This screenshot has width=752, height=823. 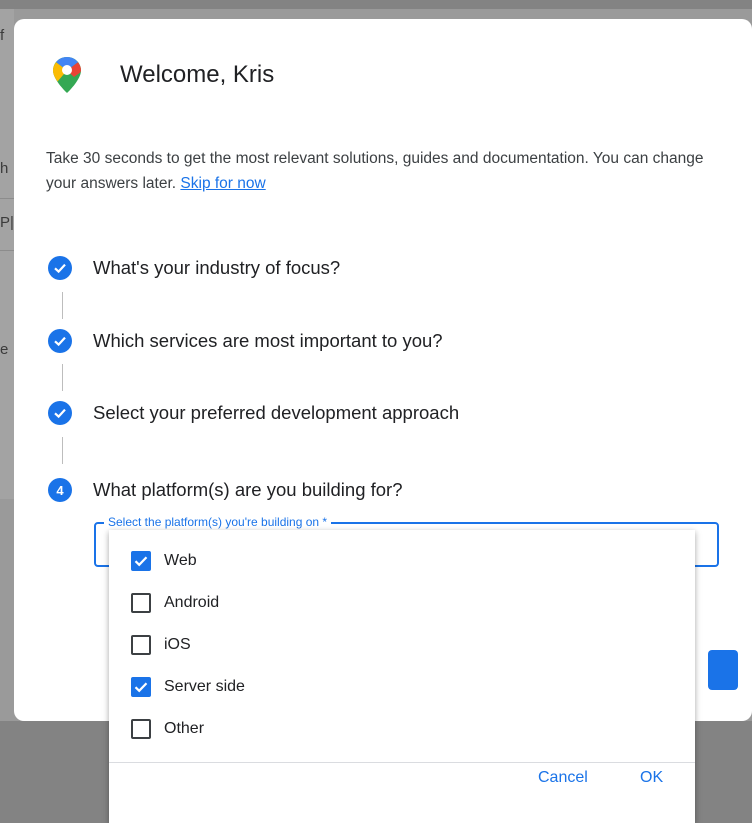 What do you see at coordinates (204, 686) in the screenshot?
I see `option-label: Server side` at bounding box center [204, 686].